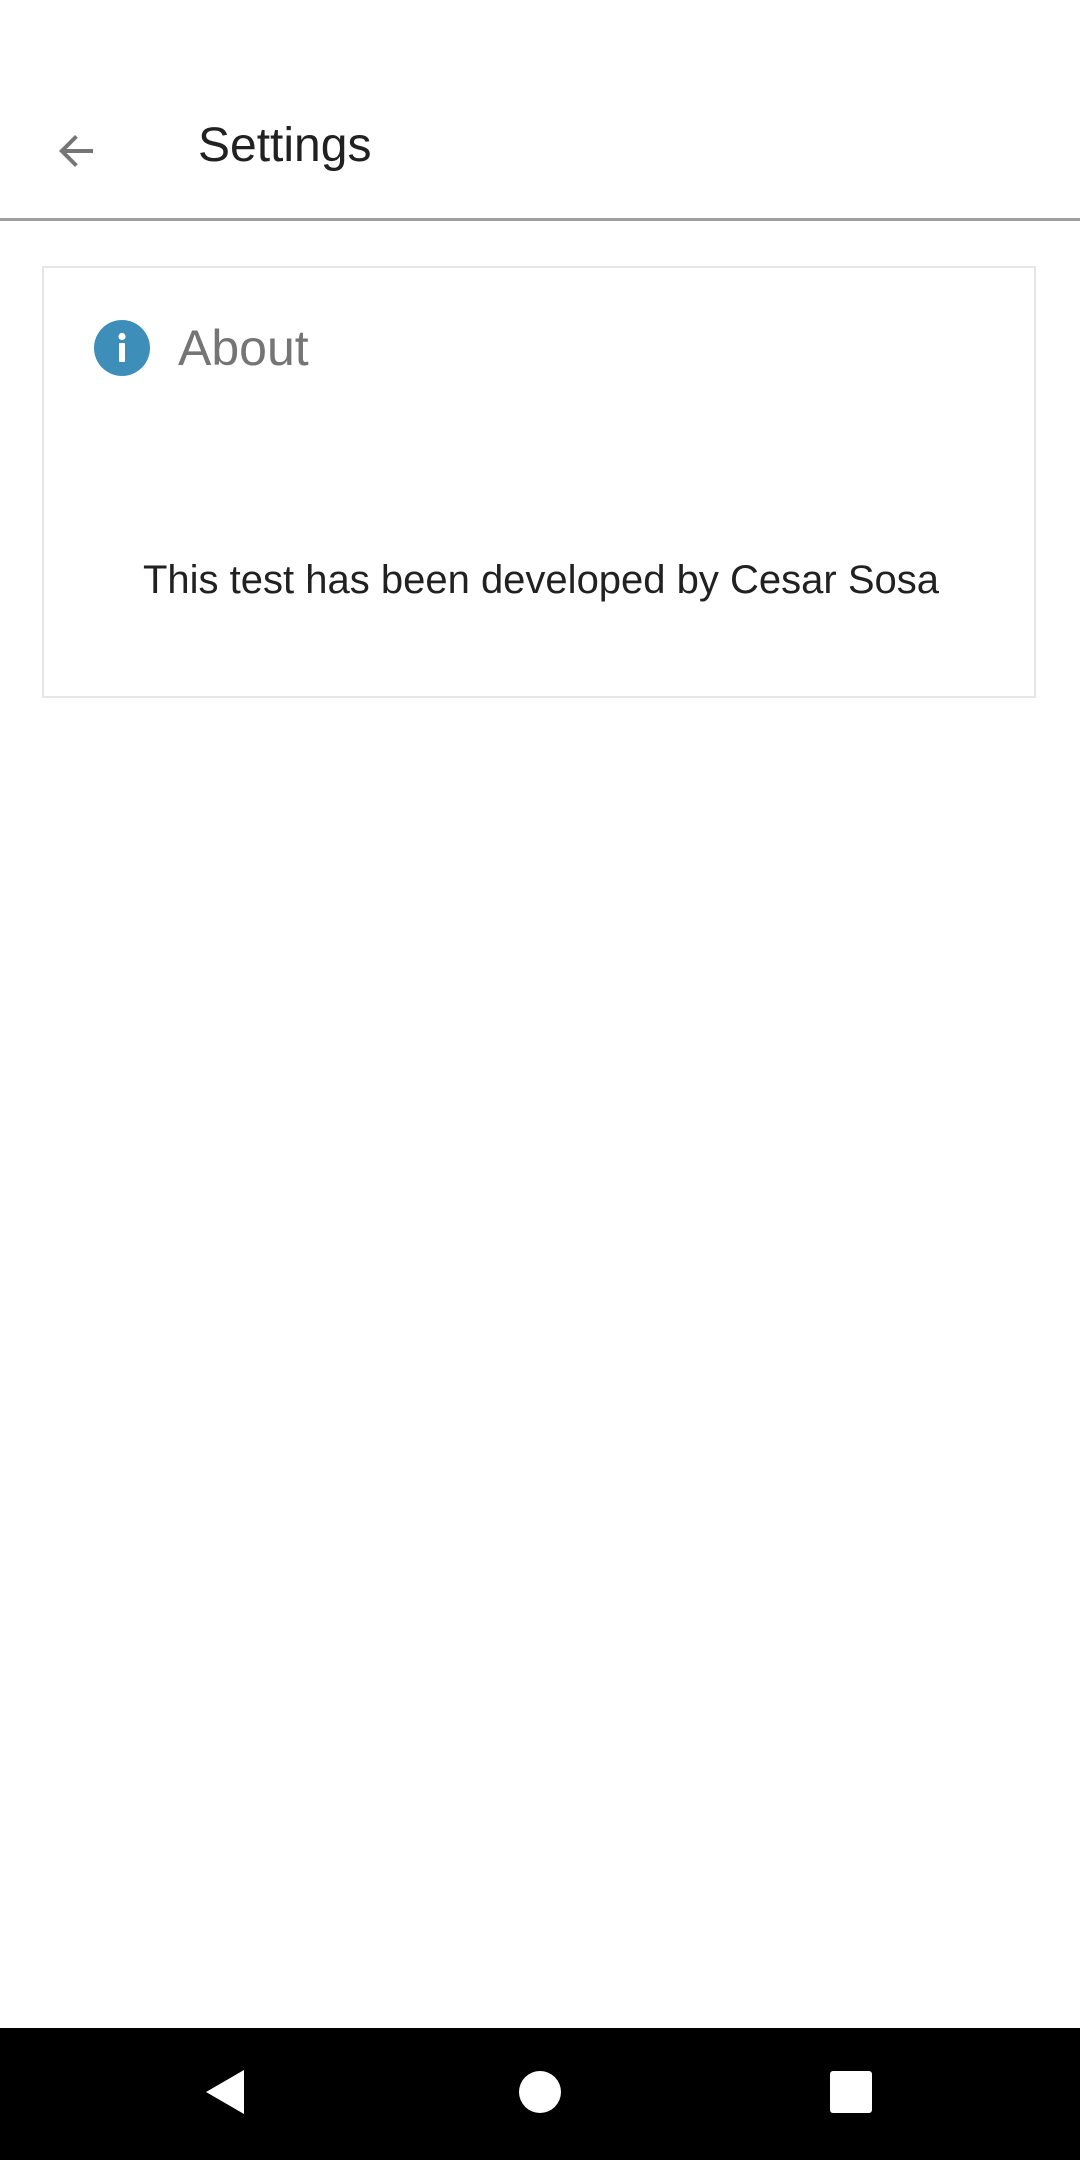 This screenshot has height=2160, width=1080. What do you see at coordinates (243, 348) in the screenshot?
I see `about-title: About` at bounding box center [243, 348].